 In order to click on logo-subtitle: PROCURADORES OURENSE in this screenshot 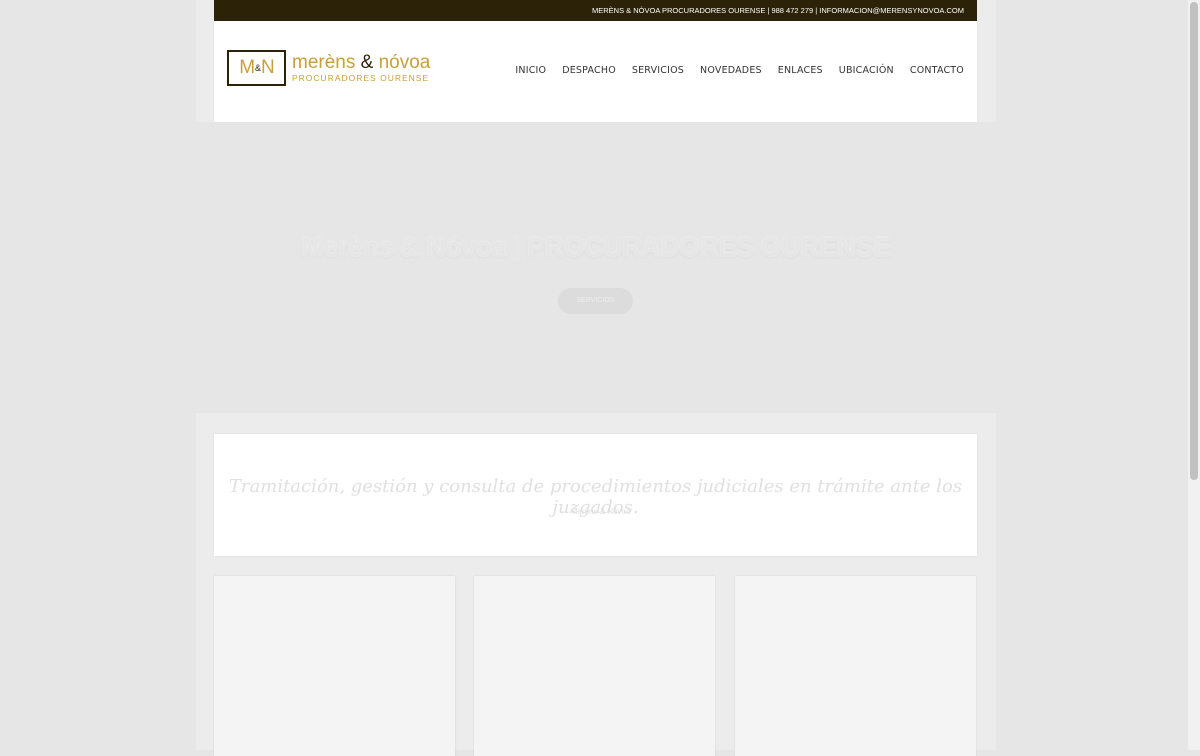, I will do `click(361, 78)`.